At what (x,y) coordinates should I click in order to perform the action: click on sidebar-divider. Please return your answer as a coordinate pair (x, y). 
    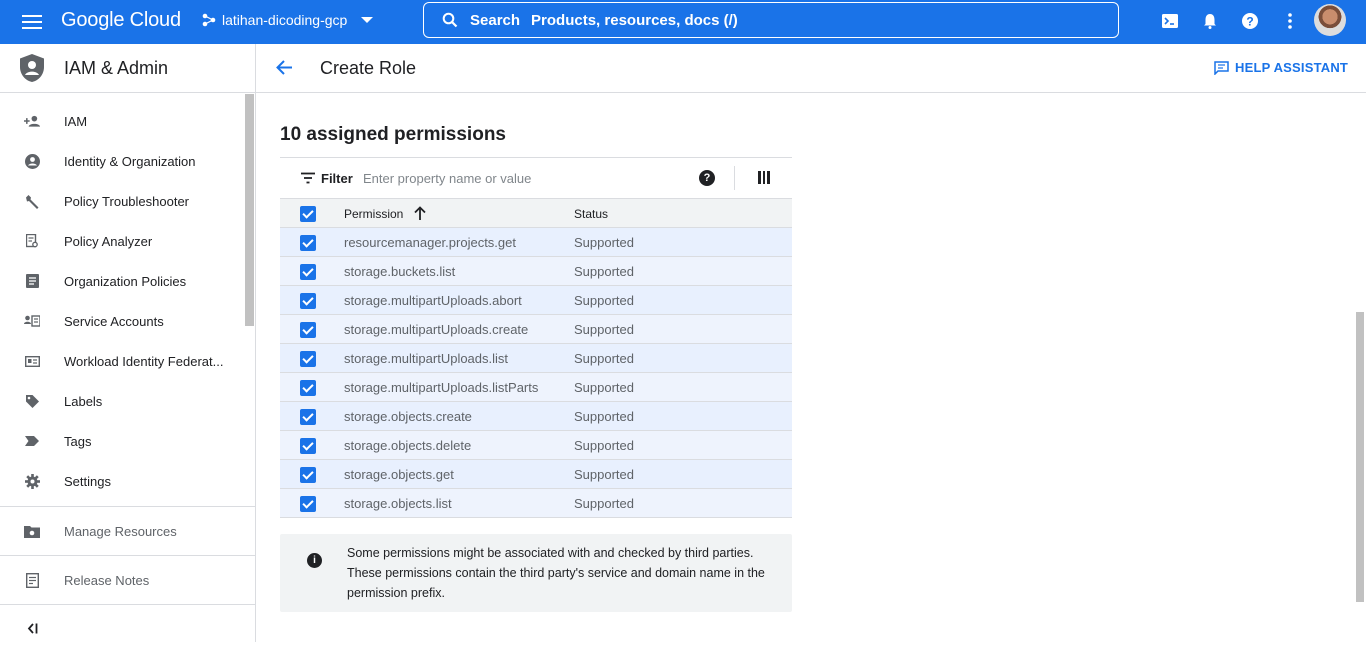
    Looking at the image, I should click on (127, 555).